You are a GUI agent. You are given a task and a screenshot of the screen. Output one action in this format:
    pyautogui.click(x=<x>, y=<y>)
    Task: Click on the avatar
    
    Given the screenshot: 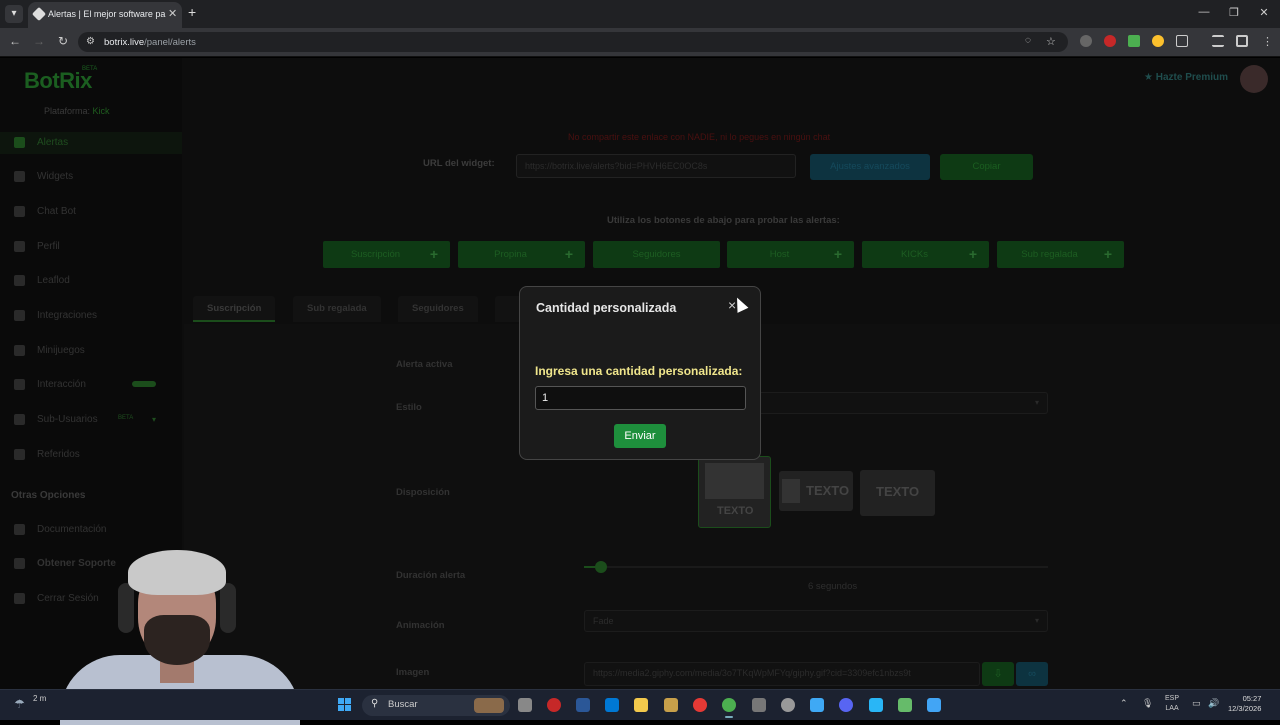 What is the action you would take?
    pyautogui.click(x=1254, y=79)
    